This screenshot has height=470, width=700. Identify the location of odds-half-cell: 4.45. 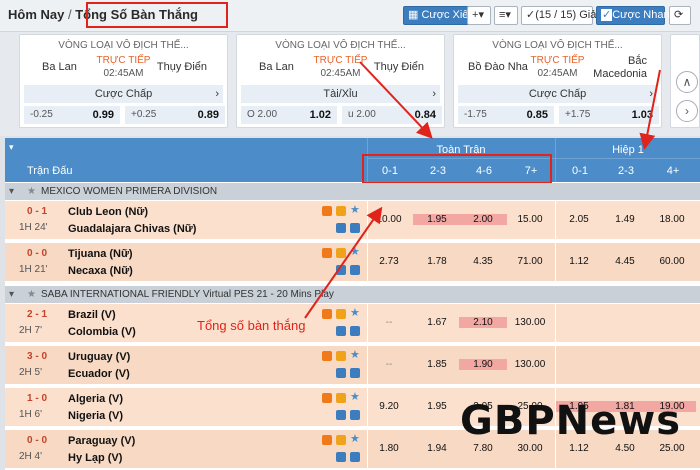
(625, 261).